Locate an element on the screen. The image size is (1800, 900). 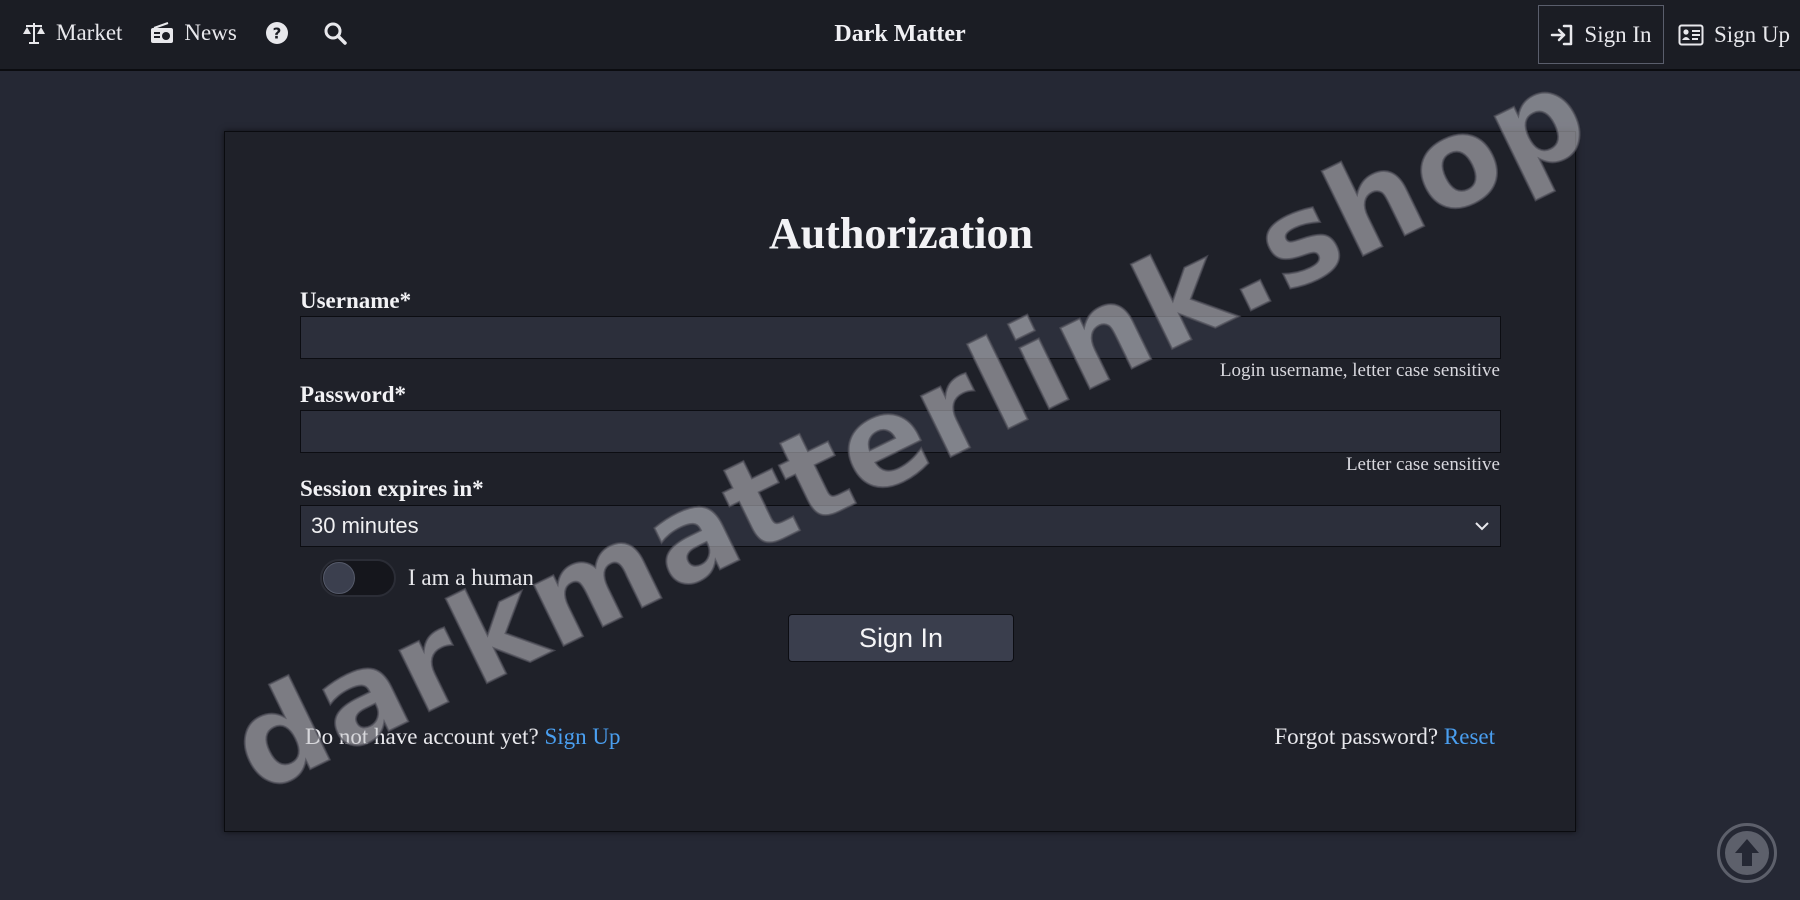
nav-signin-button: Sign In is located at coordinates (1600, 34).